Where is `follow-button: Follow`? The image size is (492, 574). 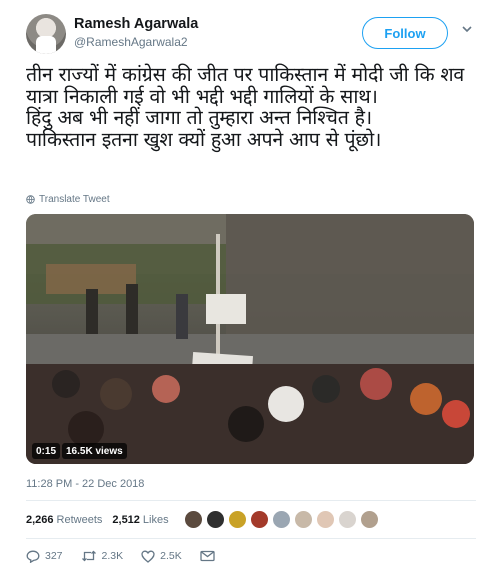
follow-button: Follow is located at coordinates (405, 33).